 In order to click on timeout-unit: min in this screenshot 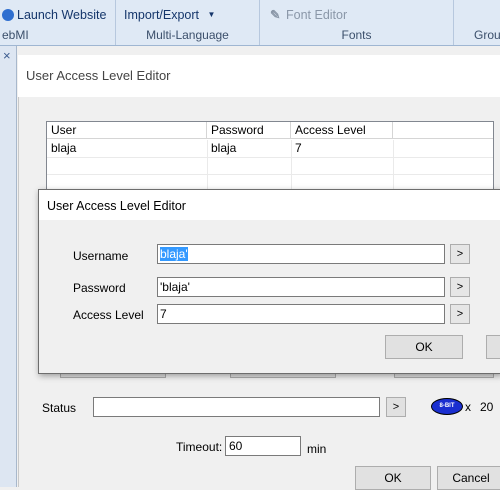, I will do `click(317, 449)`.